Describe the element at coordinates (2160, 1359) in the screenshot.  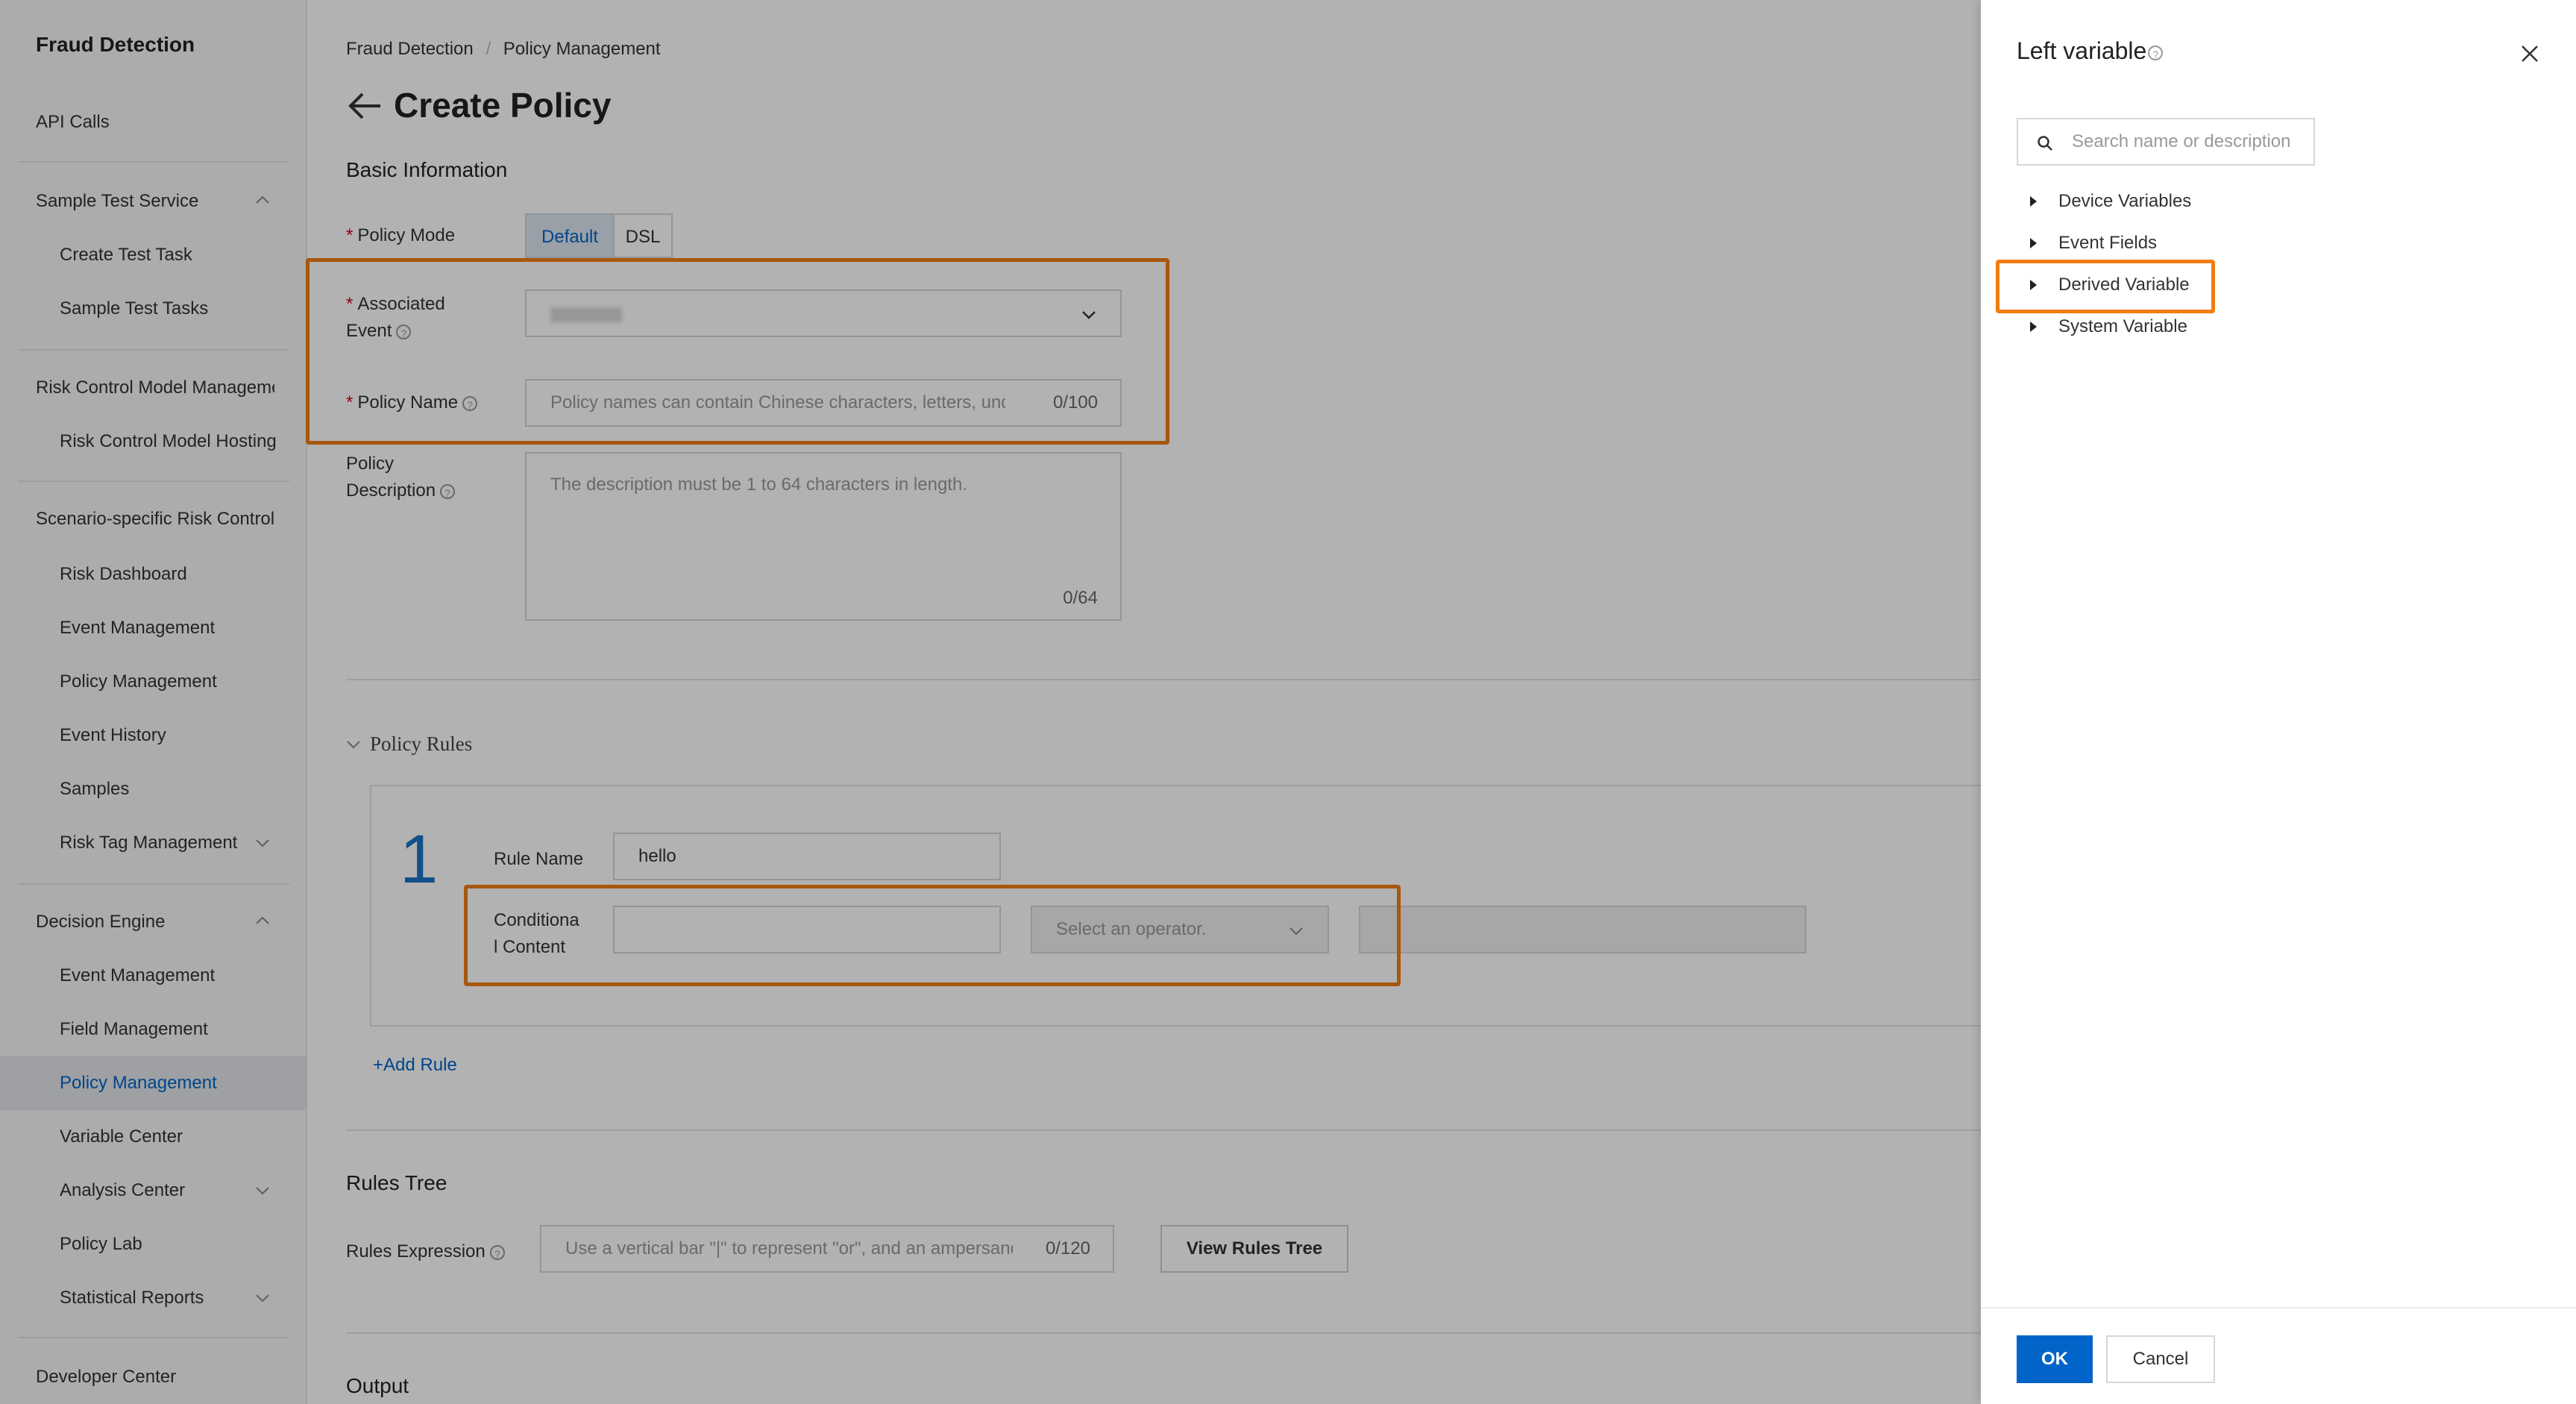
I see `cancel-button: Cancel` at that location.